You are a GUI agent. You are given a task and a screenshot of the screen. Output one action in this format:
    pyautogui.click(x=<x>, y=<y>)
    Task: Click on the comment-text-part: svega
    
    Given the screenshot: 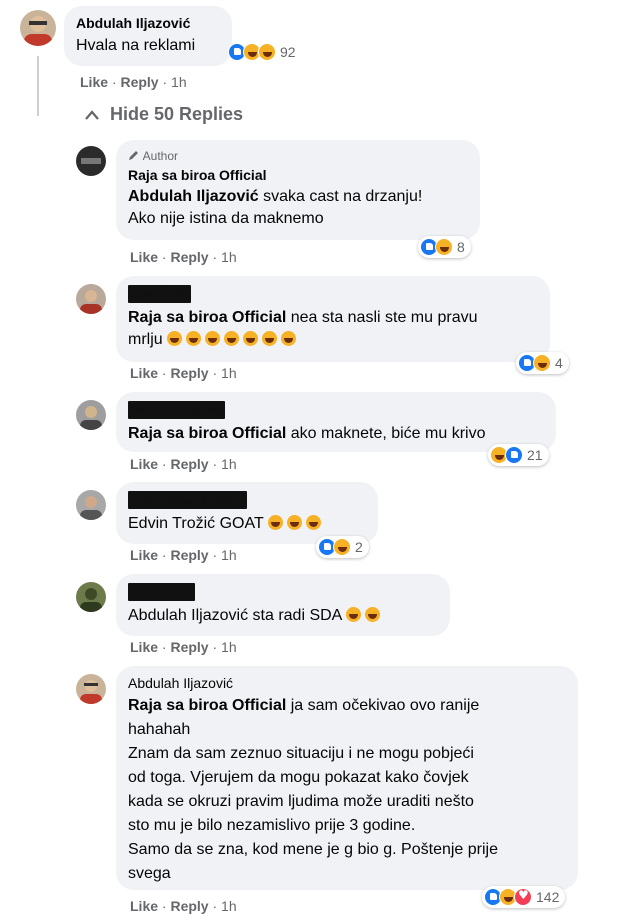 What is the action you would take?
    pyautogui.click(x=149, y=873)
    